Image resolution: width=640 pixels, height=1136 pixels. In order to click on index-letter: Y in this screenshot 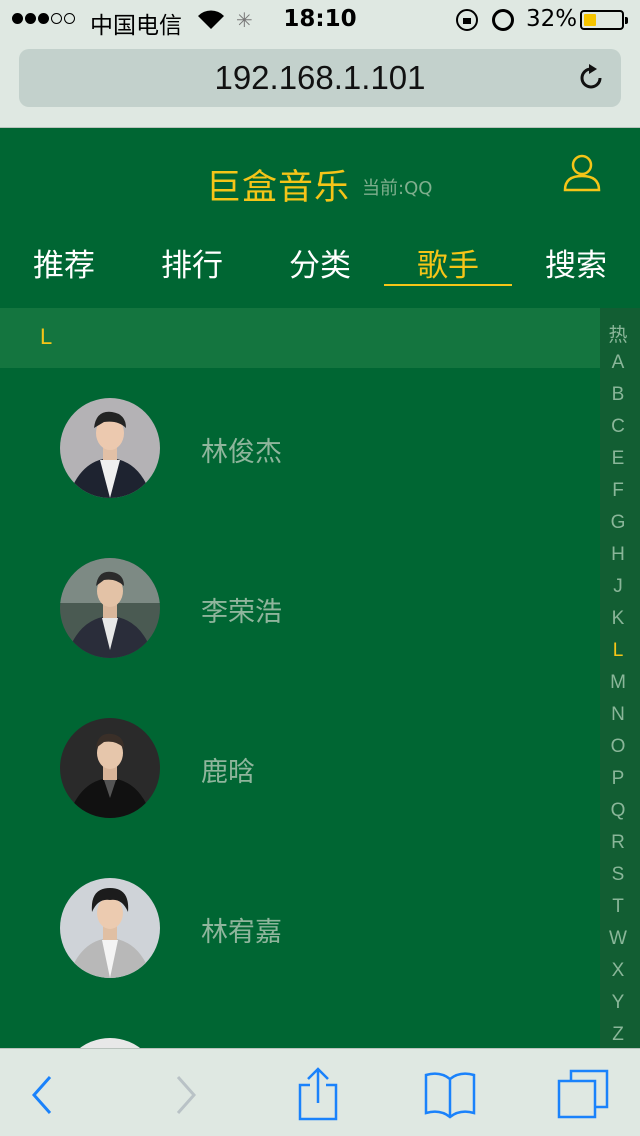, I will do `click(618, 1003)`.